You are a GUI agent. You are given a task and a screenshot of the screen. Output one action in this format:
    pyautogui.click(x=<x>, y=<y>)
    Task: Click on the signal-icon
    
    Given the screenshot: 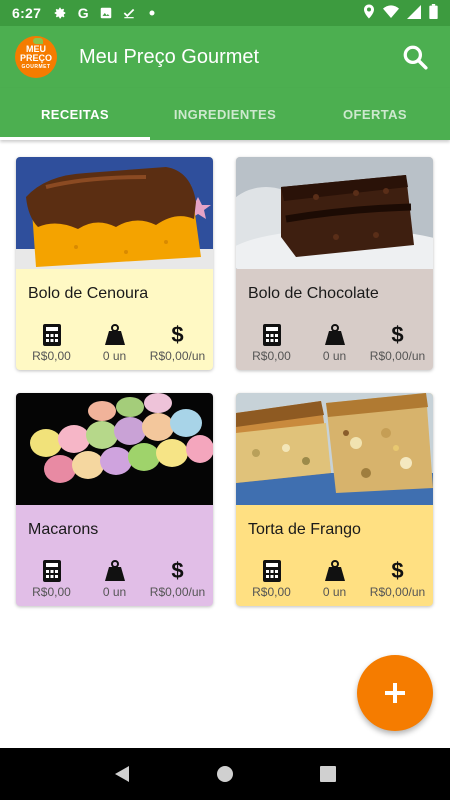 What is the action you would take?
    pyautogui.click(x=414, y=13)
    